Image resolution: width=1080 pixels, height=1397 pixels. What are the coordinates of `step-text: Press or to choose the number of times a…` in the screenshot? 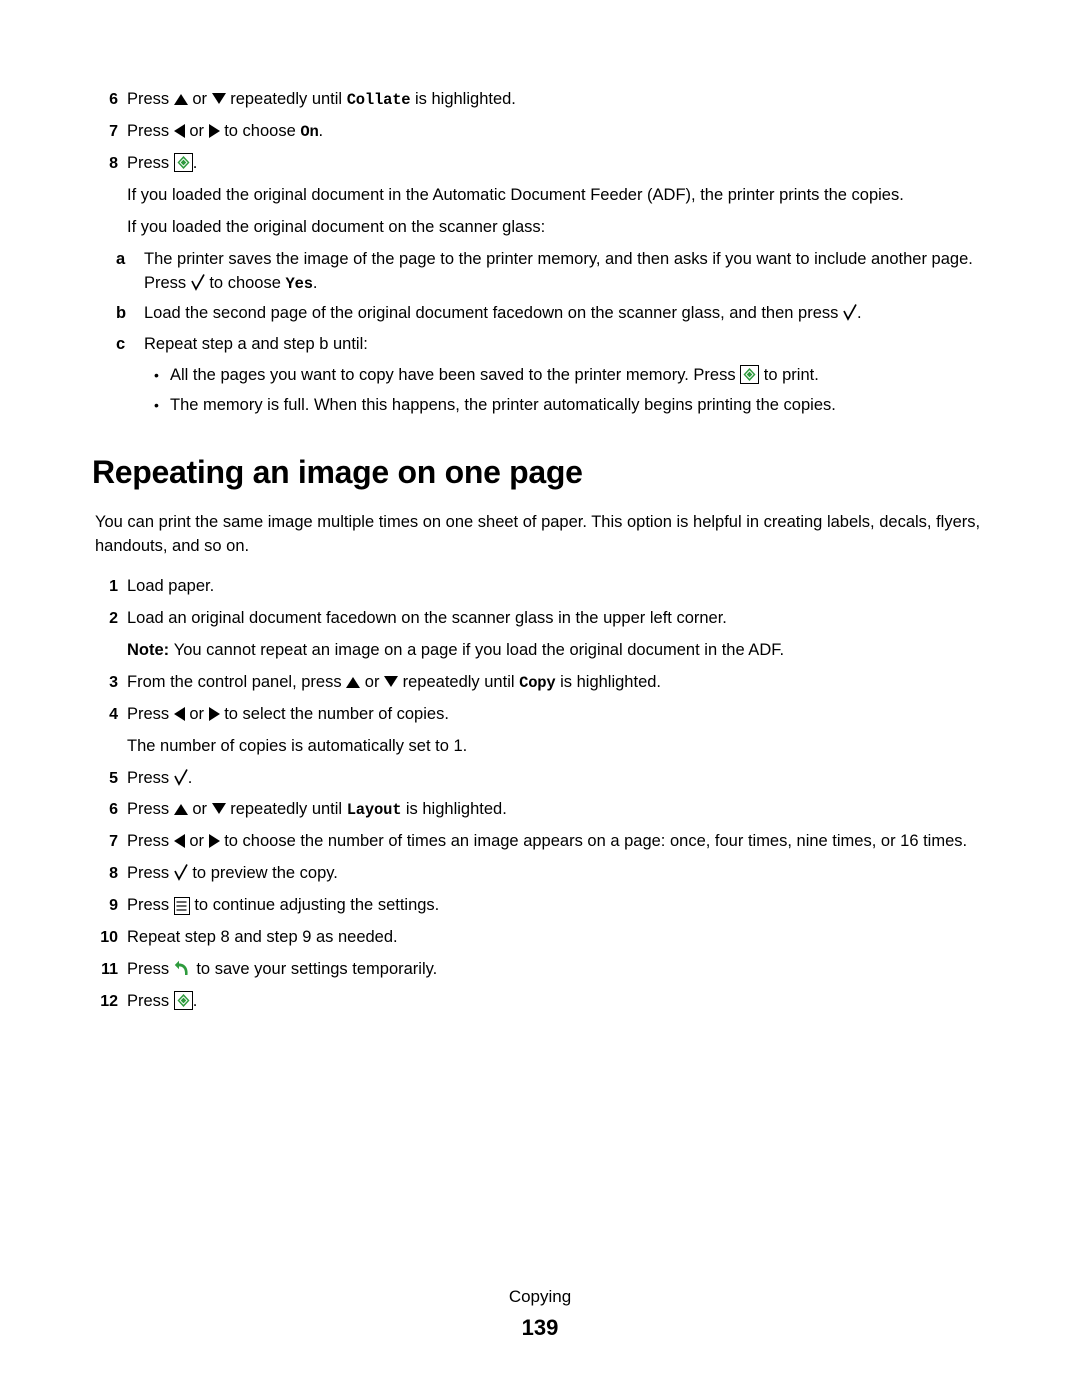 It's located at (547, 841).